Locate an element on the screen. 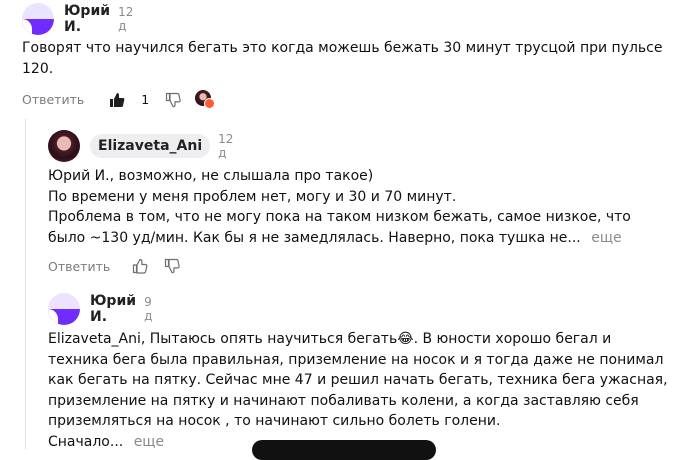 The width and height of the screenshot is (686, 460). thread-line is located at coordinates (25, 284).